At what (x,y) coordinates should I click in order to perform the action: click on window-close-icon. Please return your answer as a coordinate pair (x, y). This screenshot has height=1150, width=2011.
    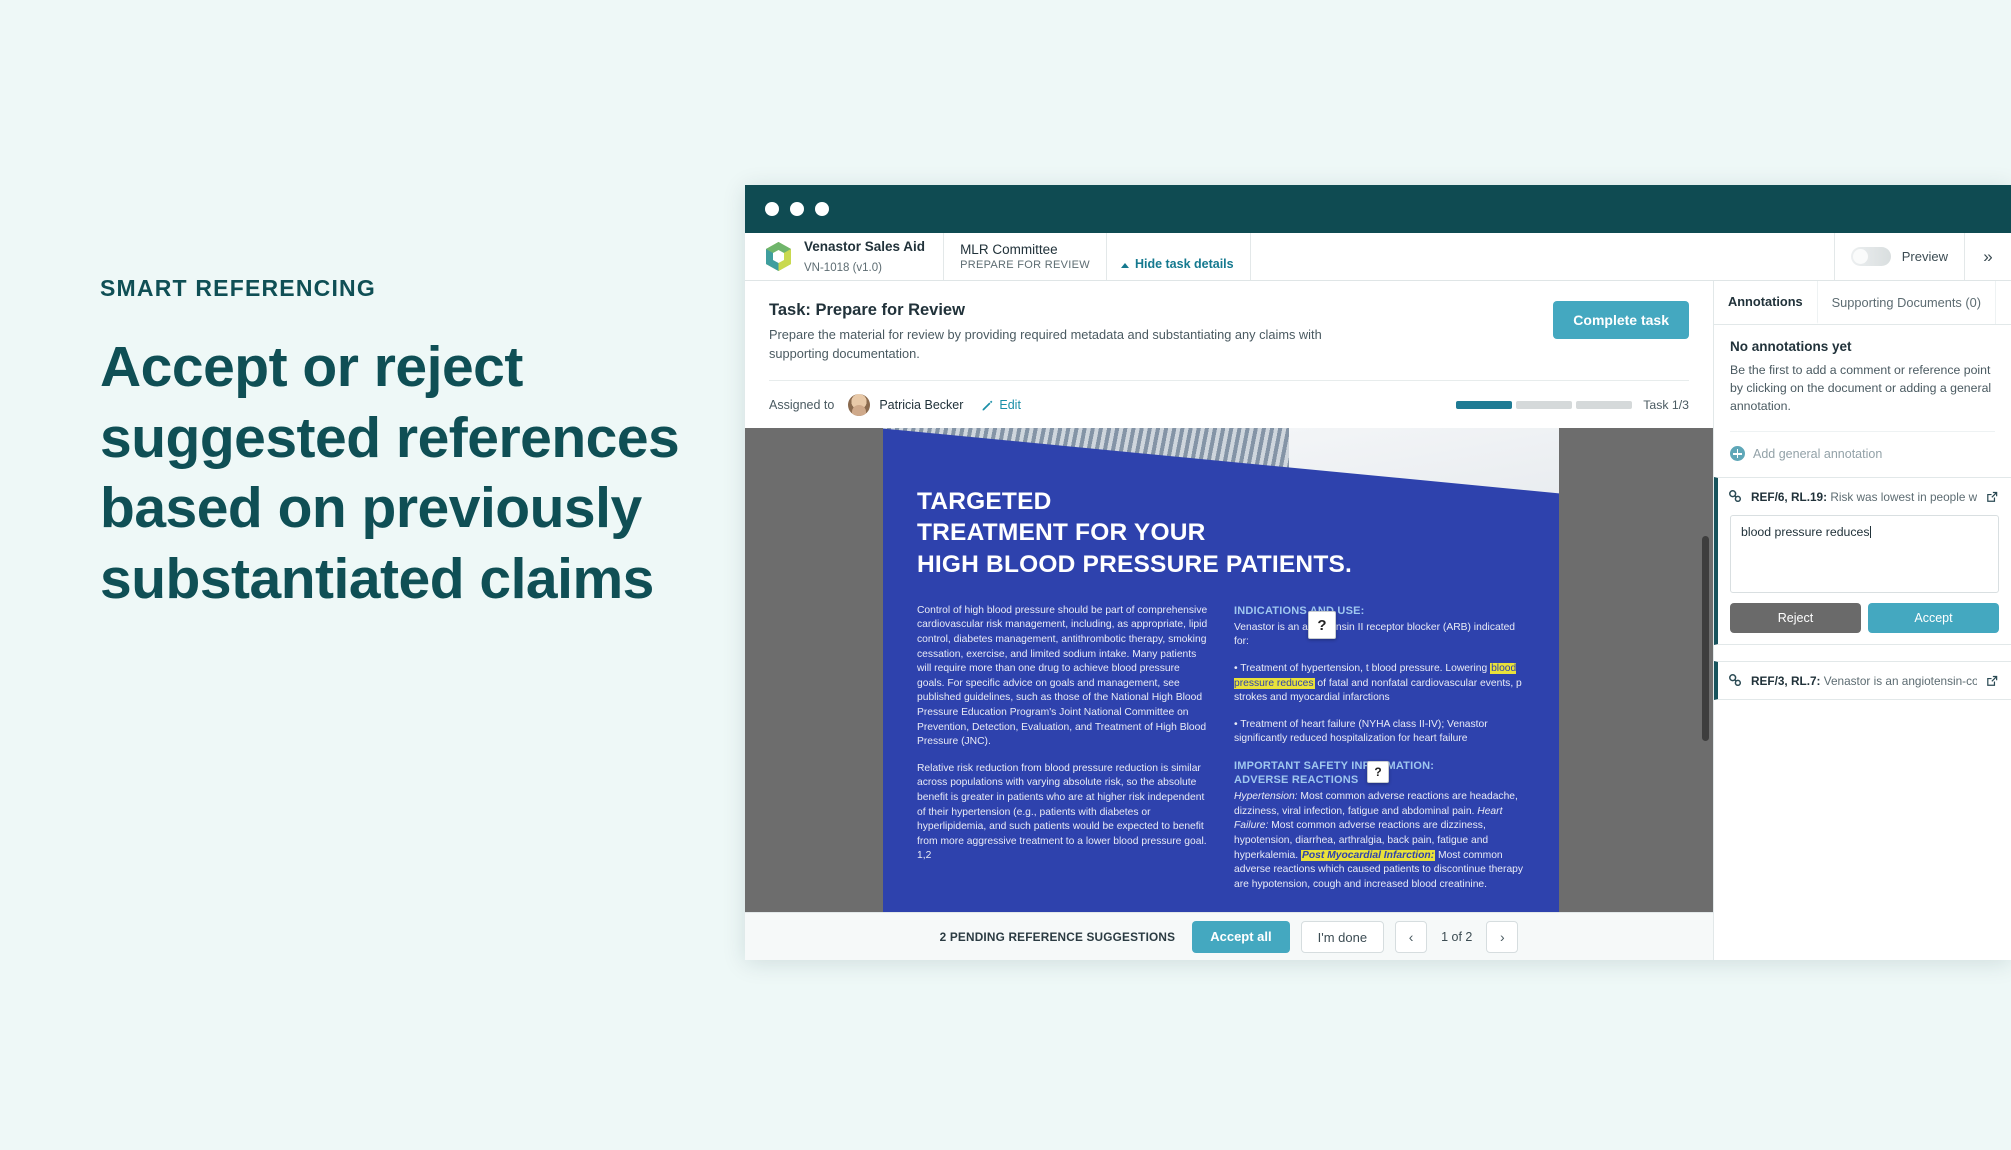
    Looking at the image, I should click on (772, 209).